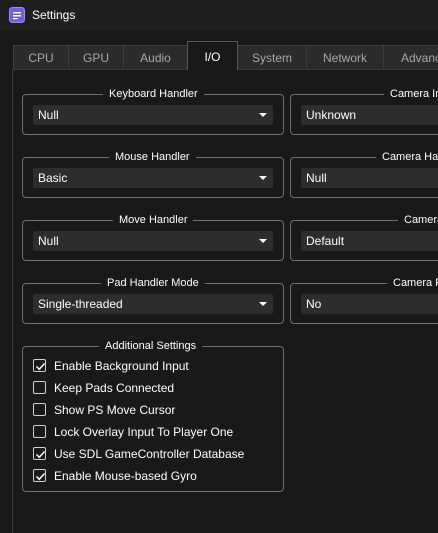  I want to click on camera-flip-select: No, so click(369, 304).